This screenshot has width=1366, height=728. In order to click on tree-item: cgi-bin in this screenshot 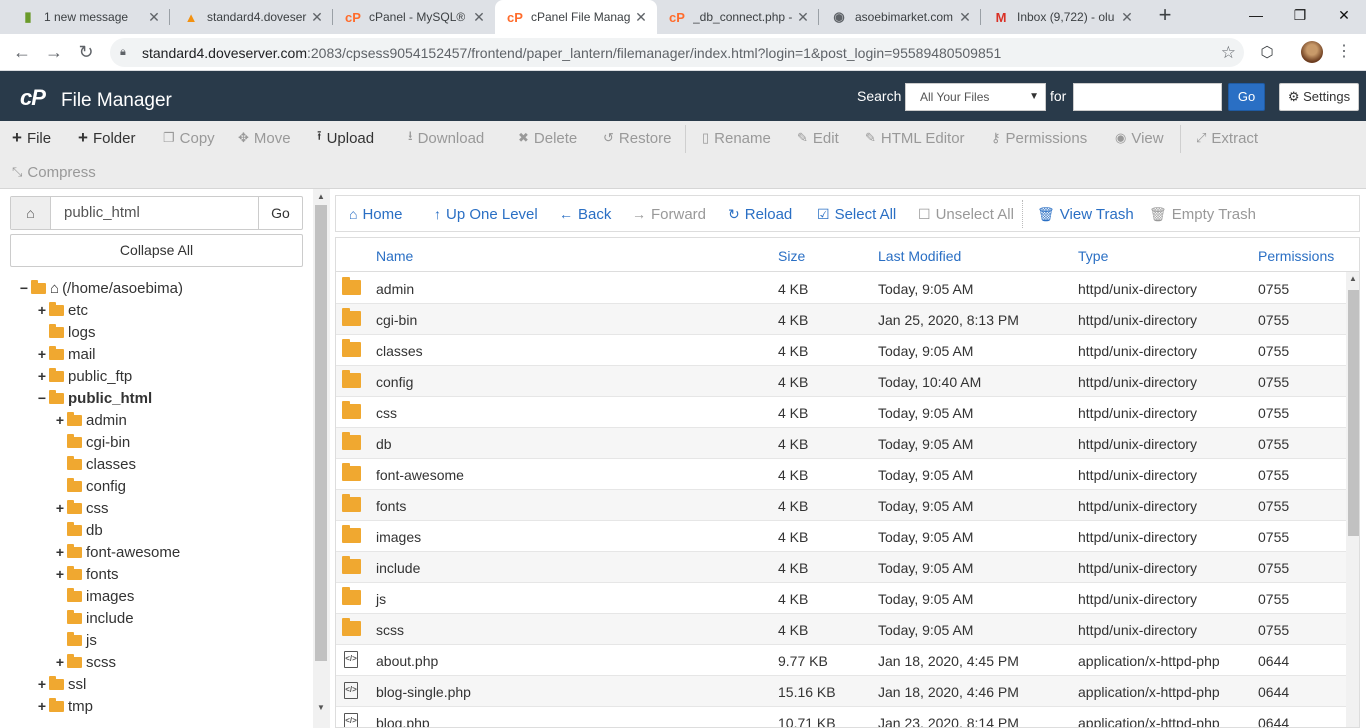, I will do `click(92, 442)`.